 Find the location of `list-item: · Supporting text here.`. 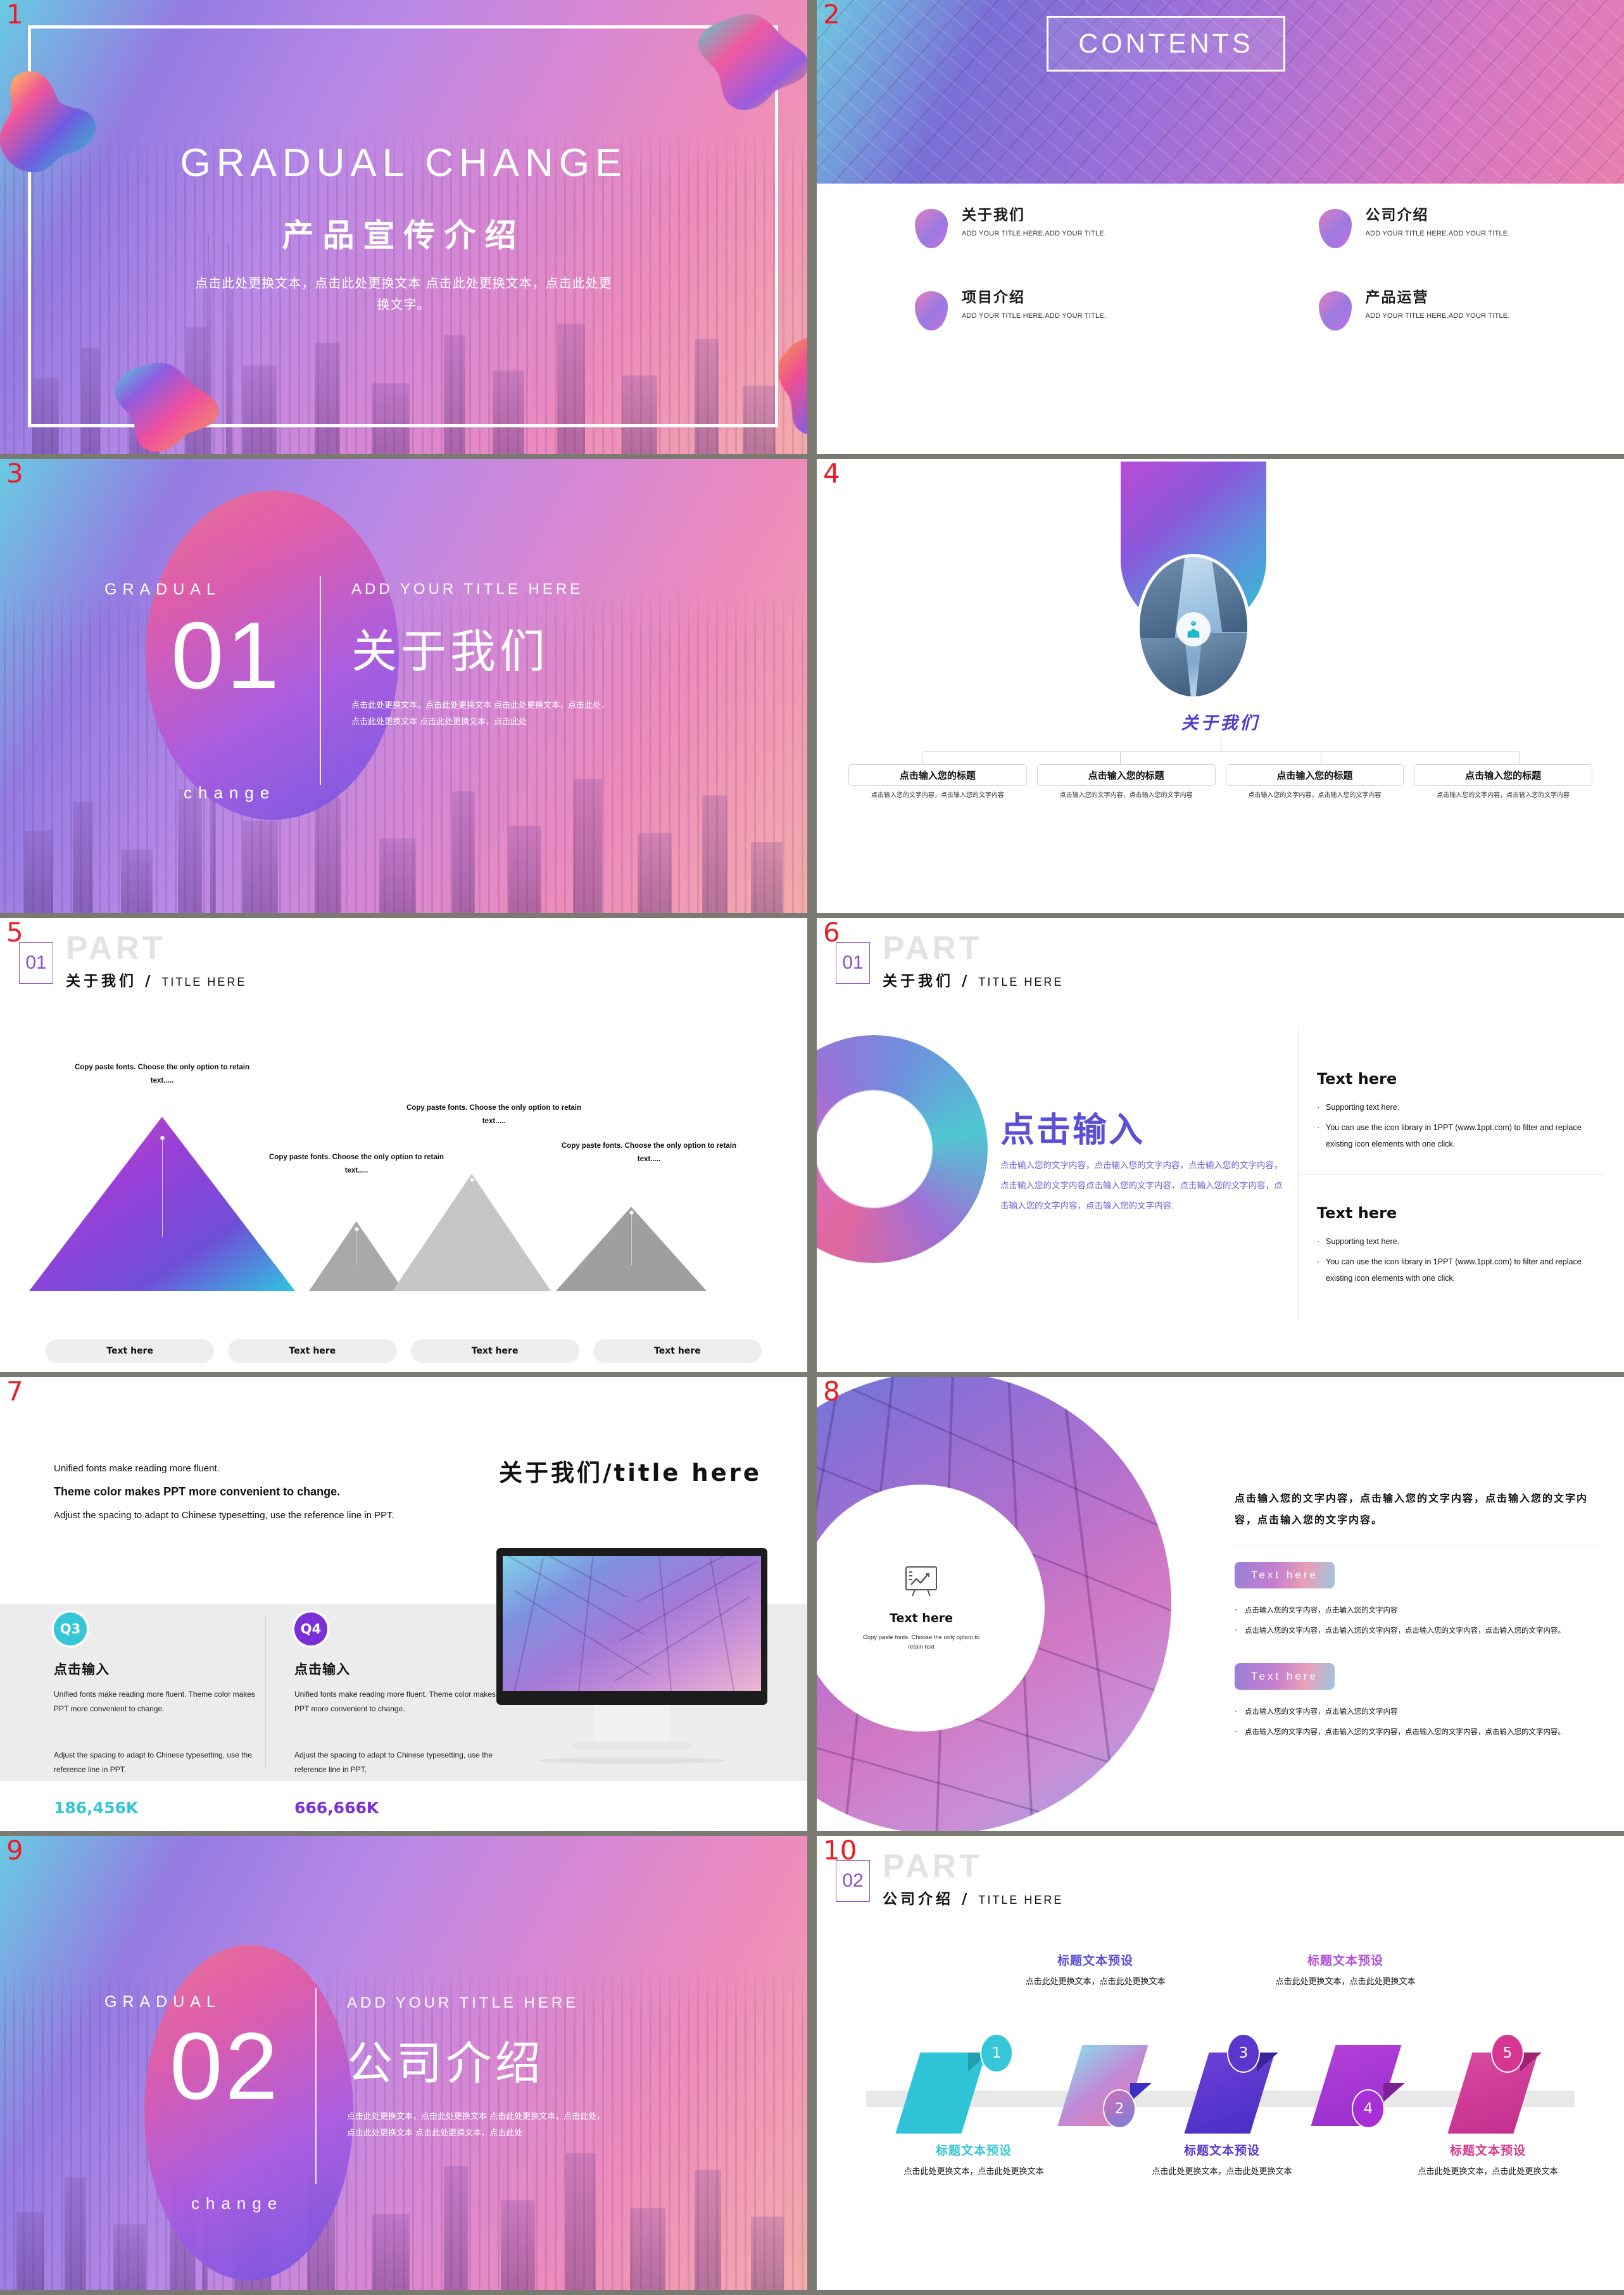

list-item: · Supporting text here. is located at coordinates (1461, 1107).